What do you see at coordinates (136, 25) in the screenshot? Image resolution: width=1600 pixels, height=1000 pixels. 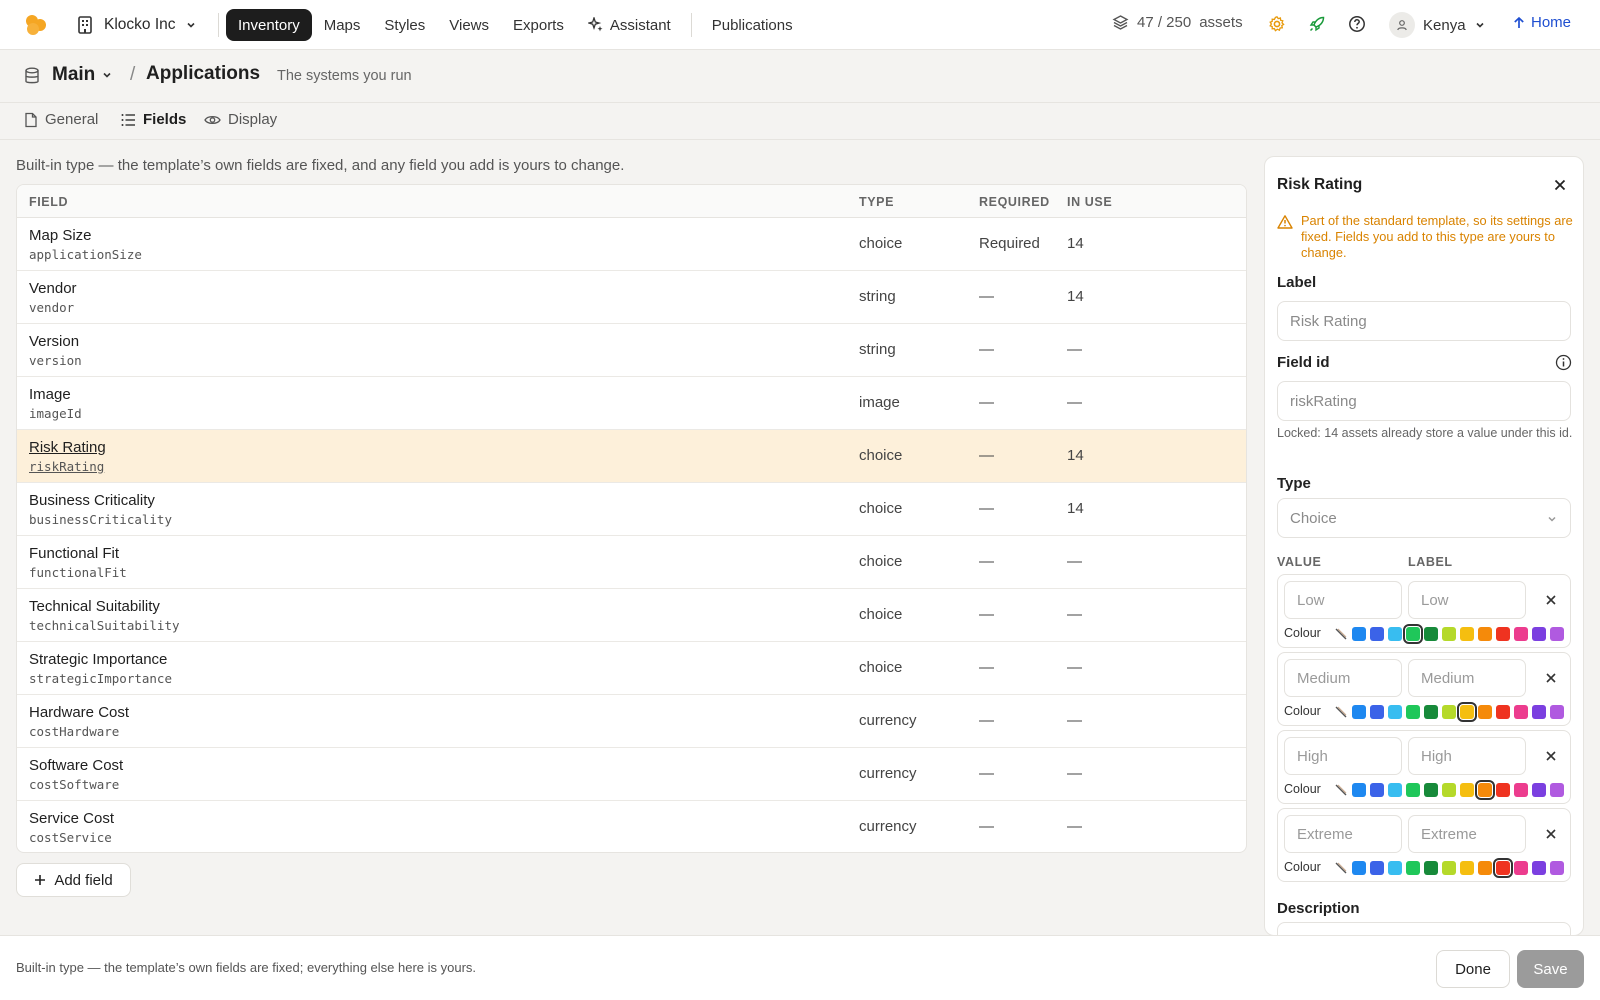 I see `org-switcher: Klocko Inc` at bounding box center [136, 25].